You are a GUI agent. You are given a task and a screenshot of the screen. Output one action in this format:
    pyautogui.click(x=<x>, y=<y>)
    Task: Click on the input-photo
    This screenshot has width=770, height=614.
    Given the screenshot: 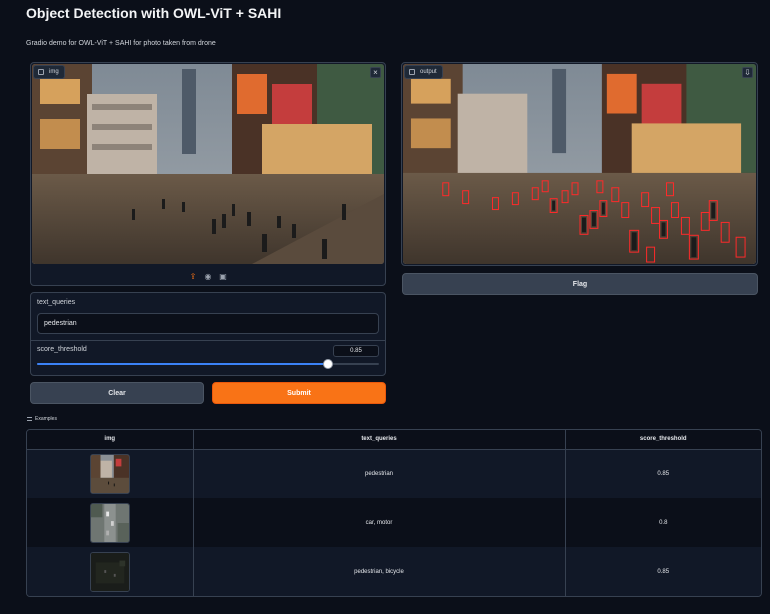 What is the action you would take?
    pyautogui.click(x=208, y=164)
    